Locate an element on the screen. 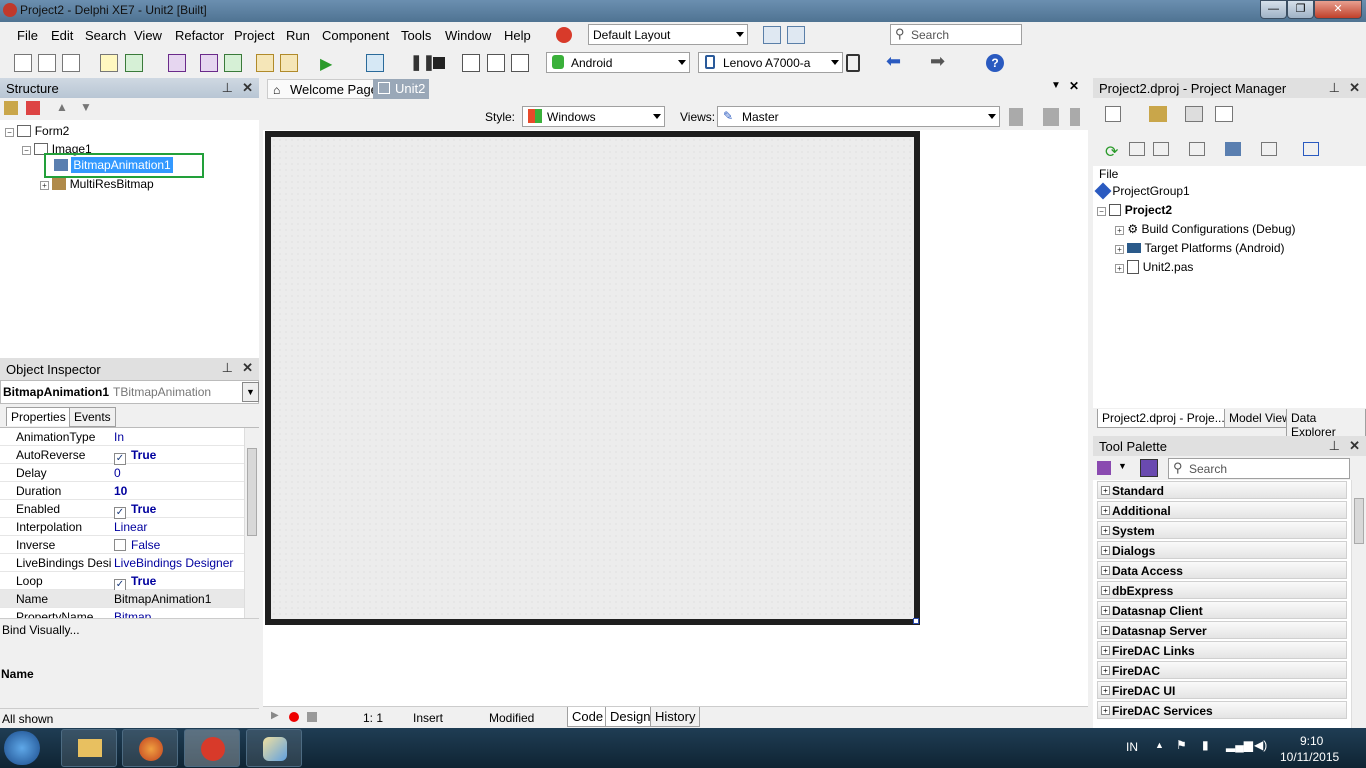 The width and height of the screenshot is (1366, 768). set-debug-desktop-icon is located at coordinates (796, 35).